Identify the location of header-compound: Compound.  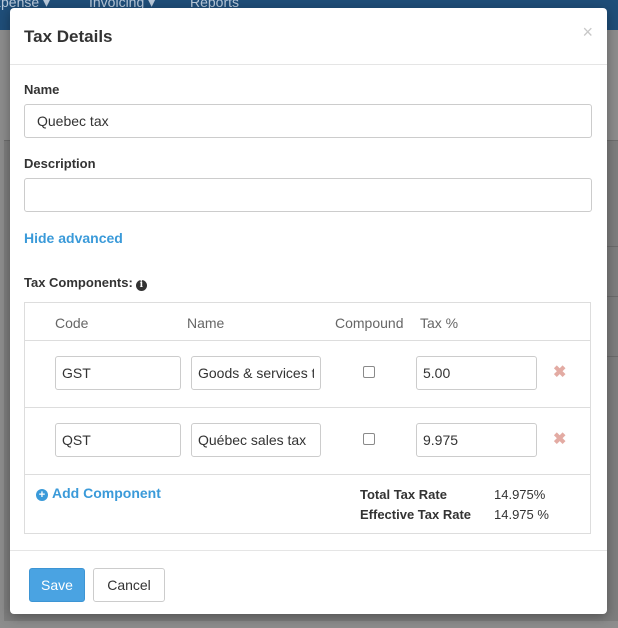
(369, 323).